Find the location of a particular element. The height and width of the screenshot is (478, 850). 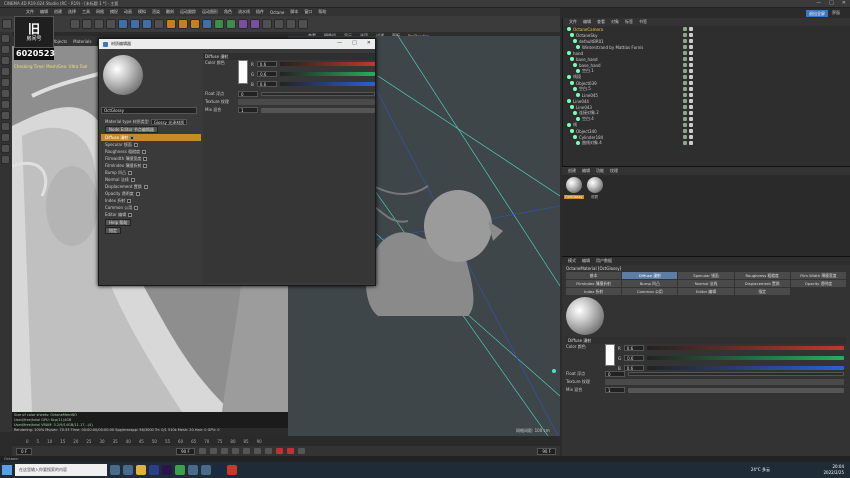

menu-item: 编辑 is located at coordinates (44, 12).